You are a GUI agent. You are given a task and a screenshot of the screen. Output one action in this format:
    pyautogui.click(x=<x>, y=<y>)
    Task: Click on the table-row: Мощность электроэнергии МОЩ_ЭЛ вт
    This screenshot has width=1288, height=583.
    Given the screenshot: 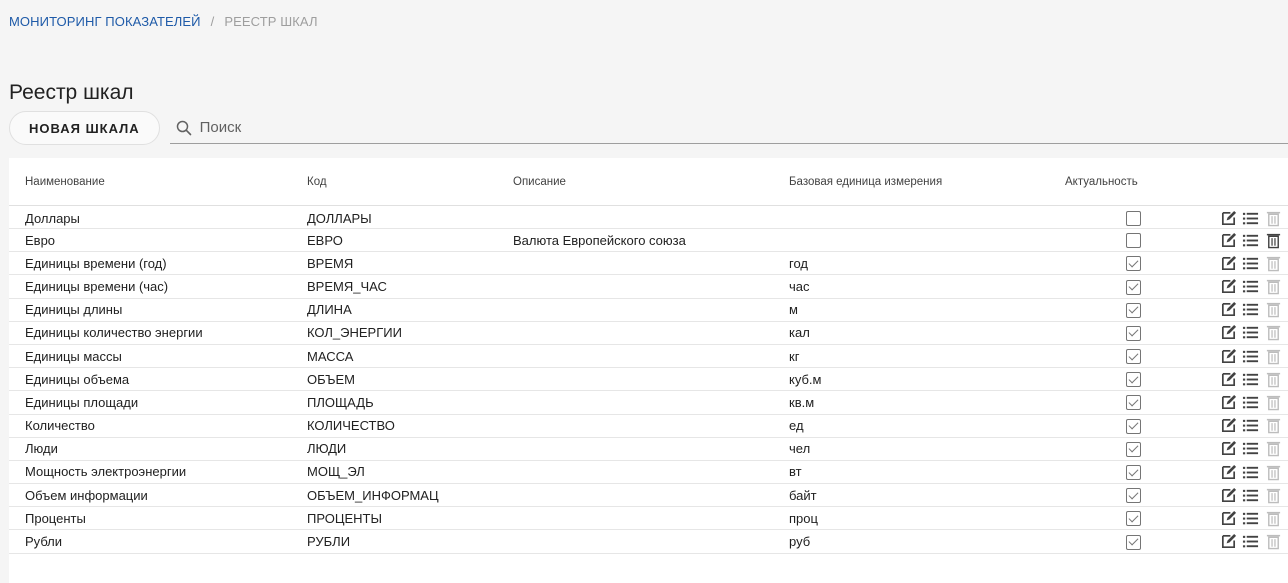 What is the action you would take?
    pyautogui.click(x=648, y=472)
    